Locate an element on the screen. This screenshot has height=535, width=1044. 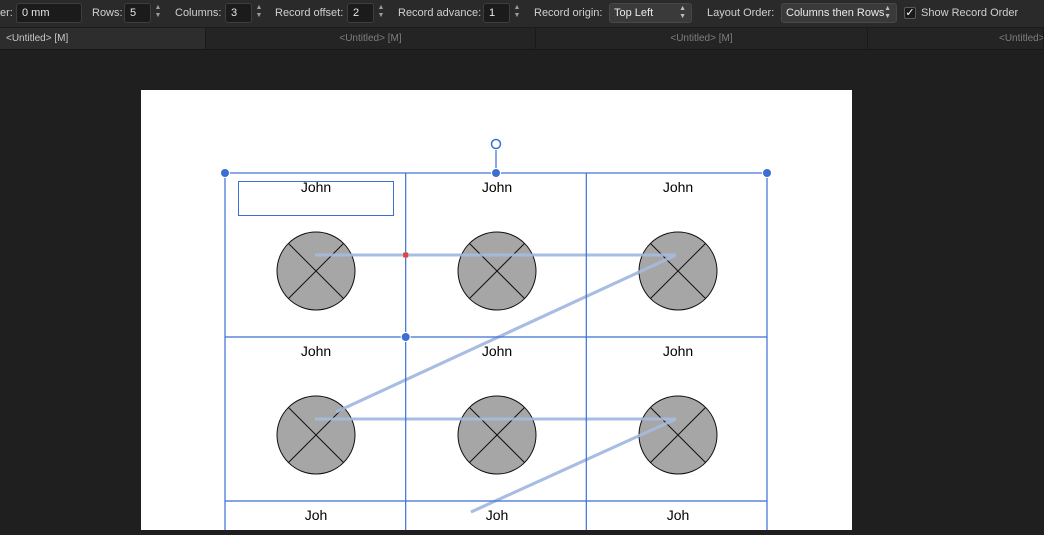
record-origin-select: Top Left ▲ ▼ is located at coordinates (650, 13).